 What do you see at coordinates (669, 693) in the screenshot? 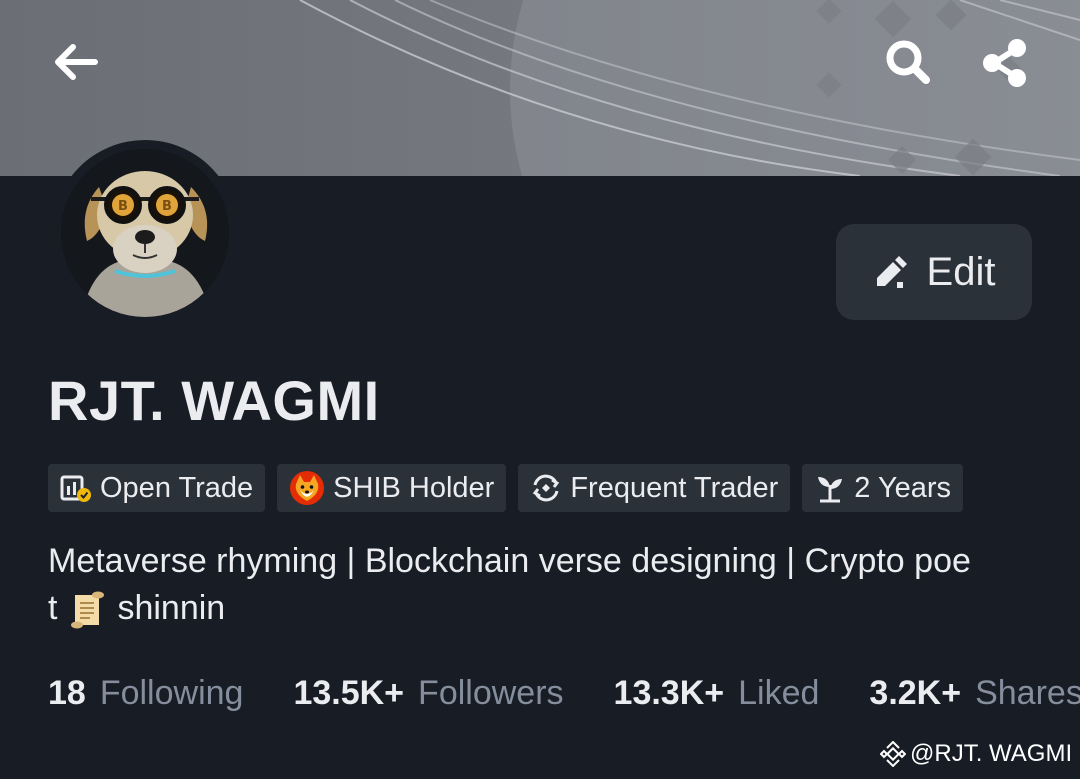
I see `stat-value: 13.3K+` at bounding box center [669, 693].